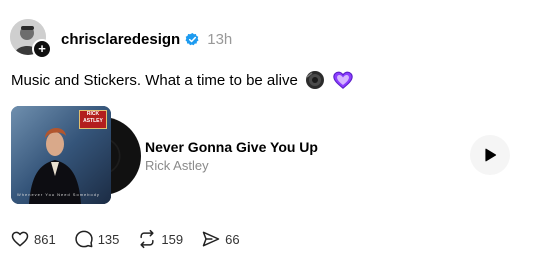 The height and width of the screenshot is (255, 553). What do you see at coordinates (84, 239) in the screenshot?
I see `comment-icon` at bounding box center [84, 239].